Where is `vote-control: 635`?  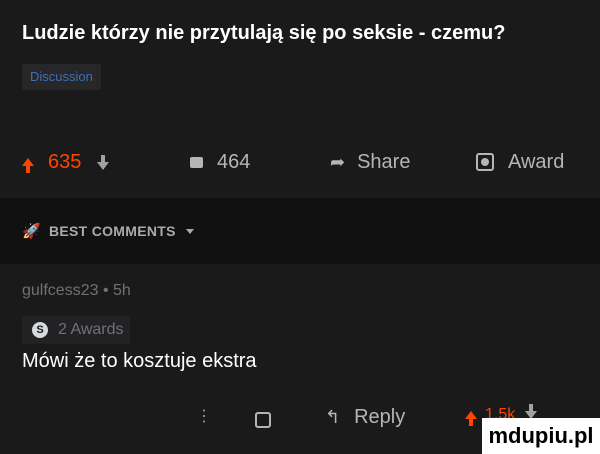
vote-control: 635 is located at coordinates (66, 162).